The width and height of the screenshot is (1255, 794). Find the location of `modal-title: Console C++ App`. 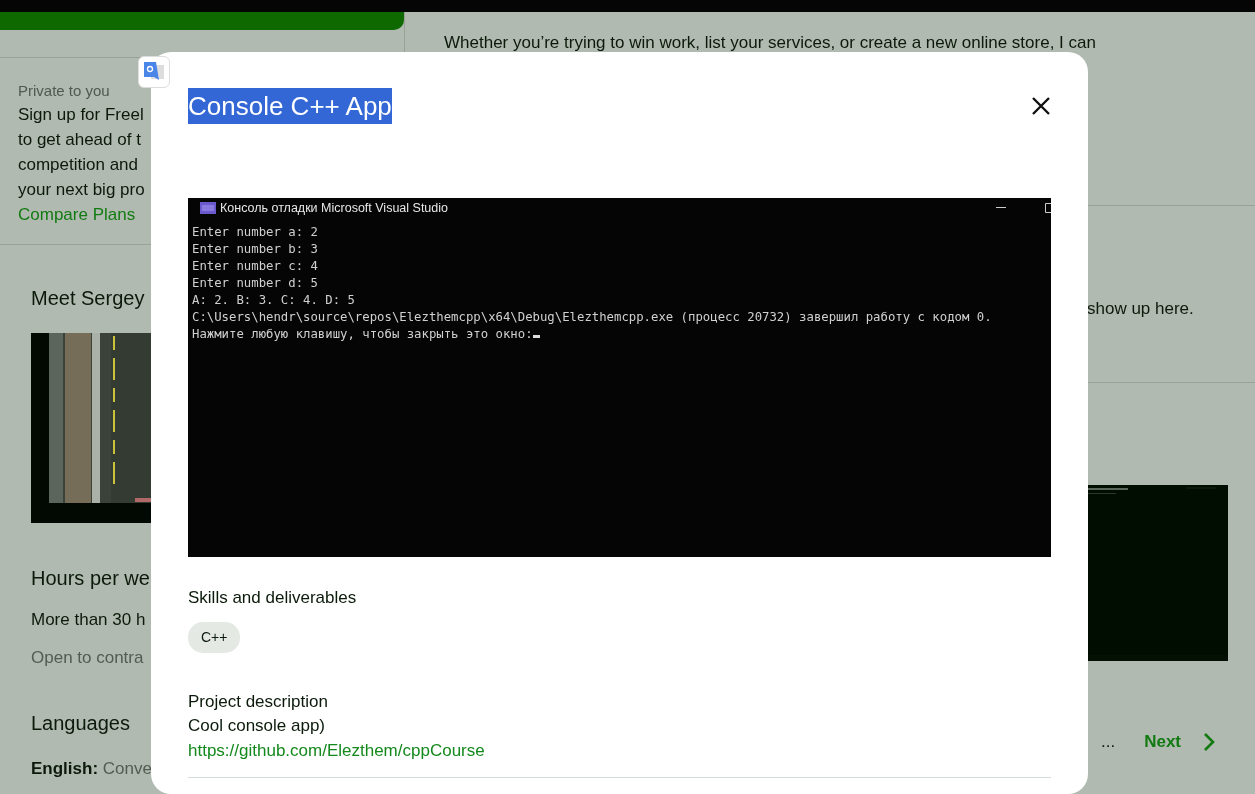

modal-title: Console C++ App is located at coordinates (290, 106).